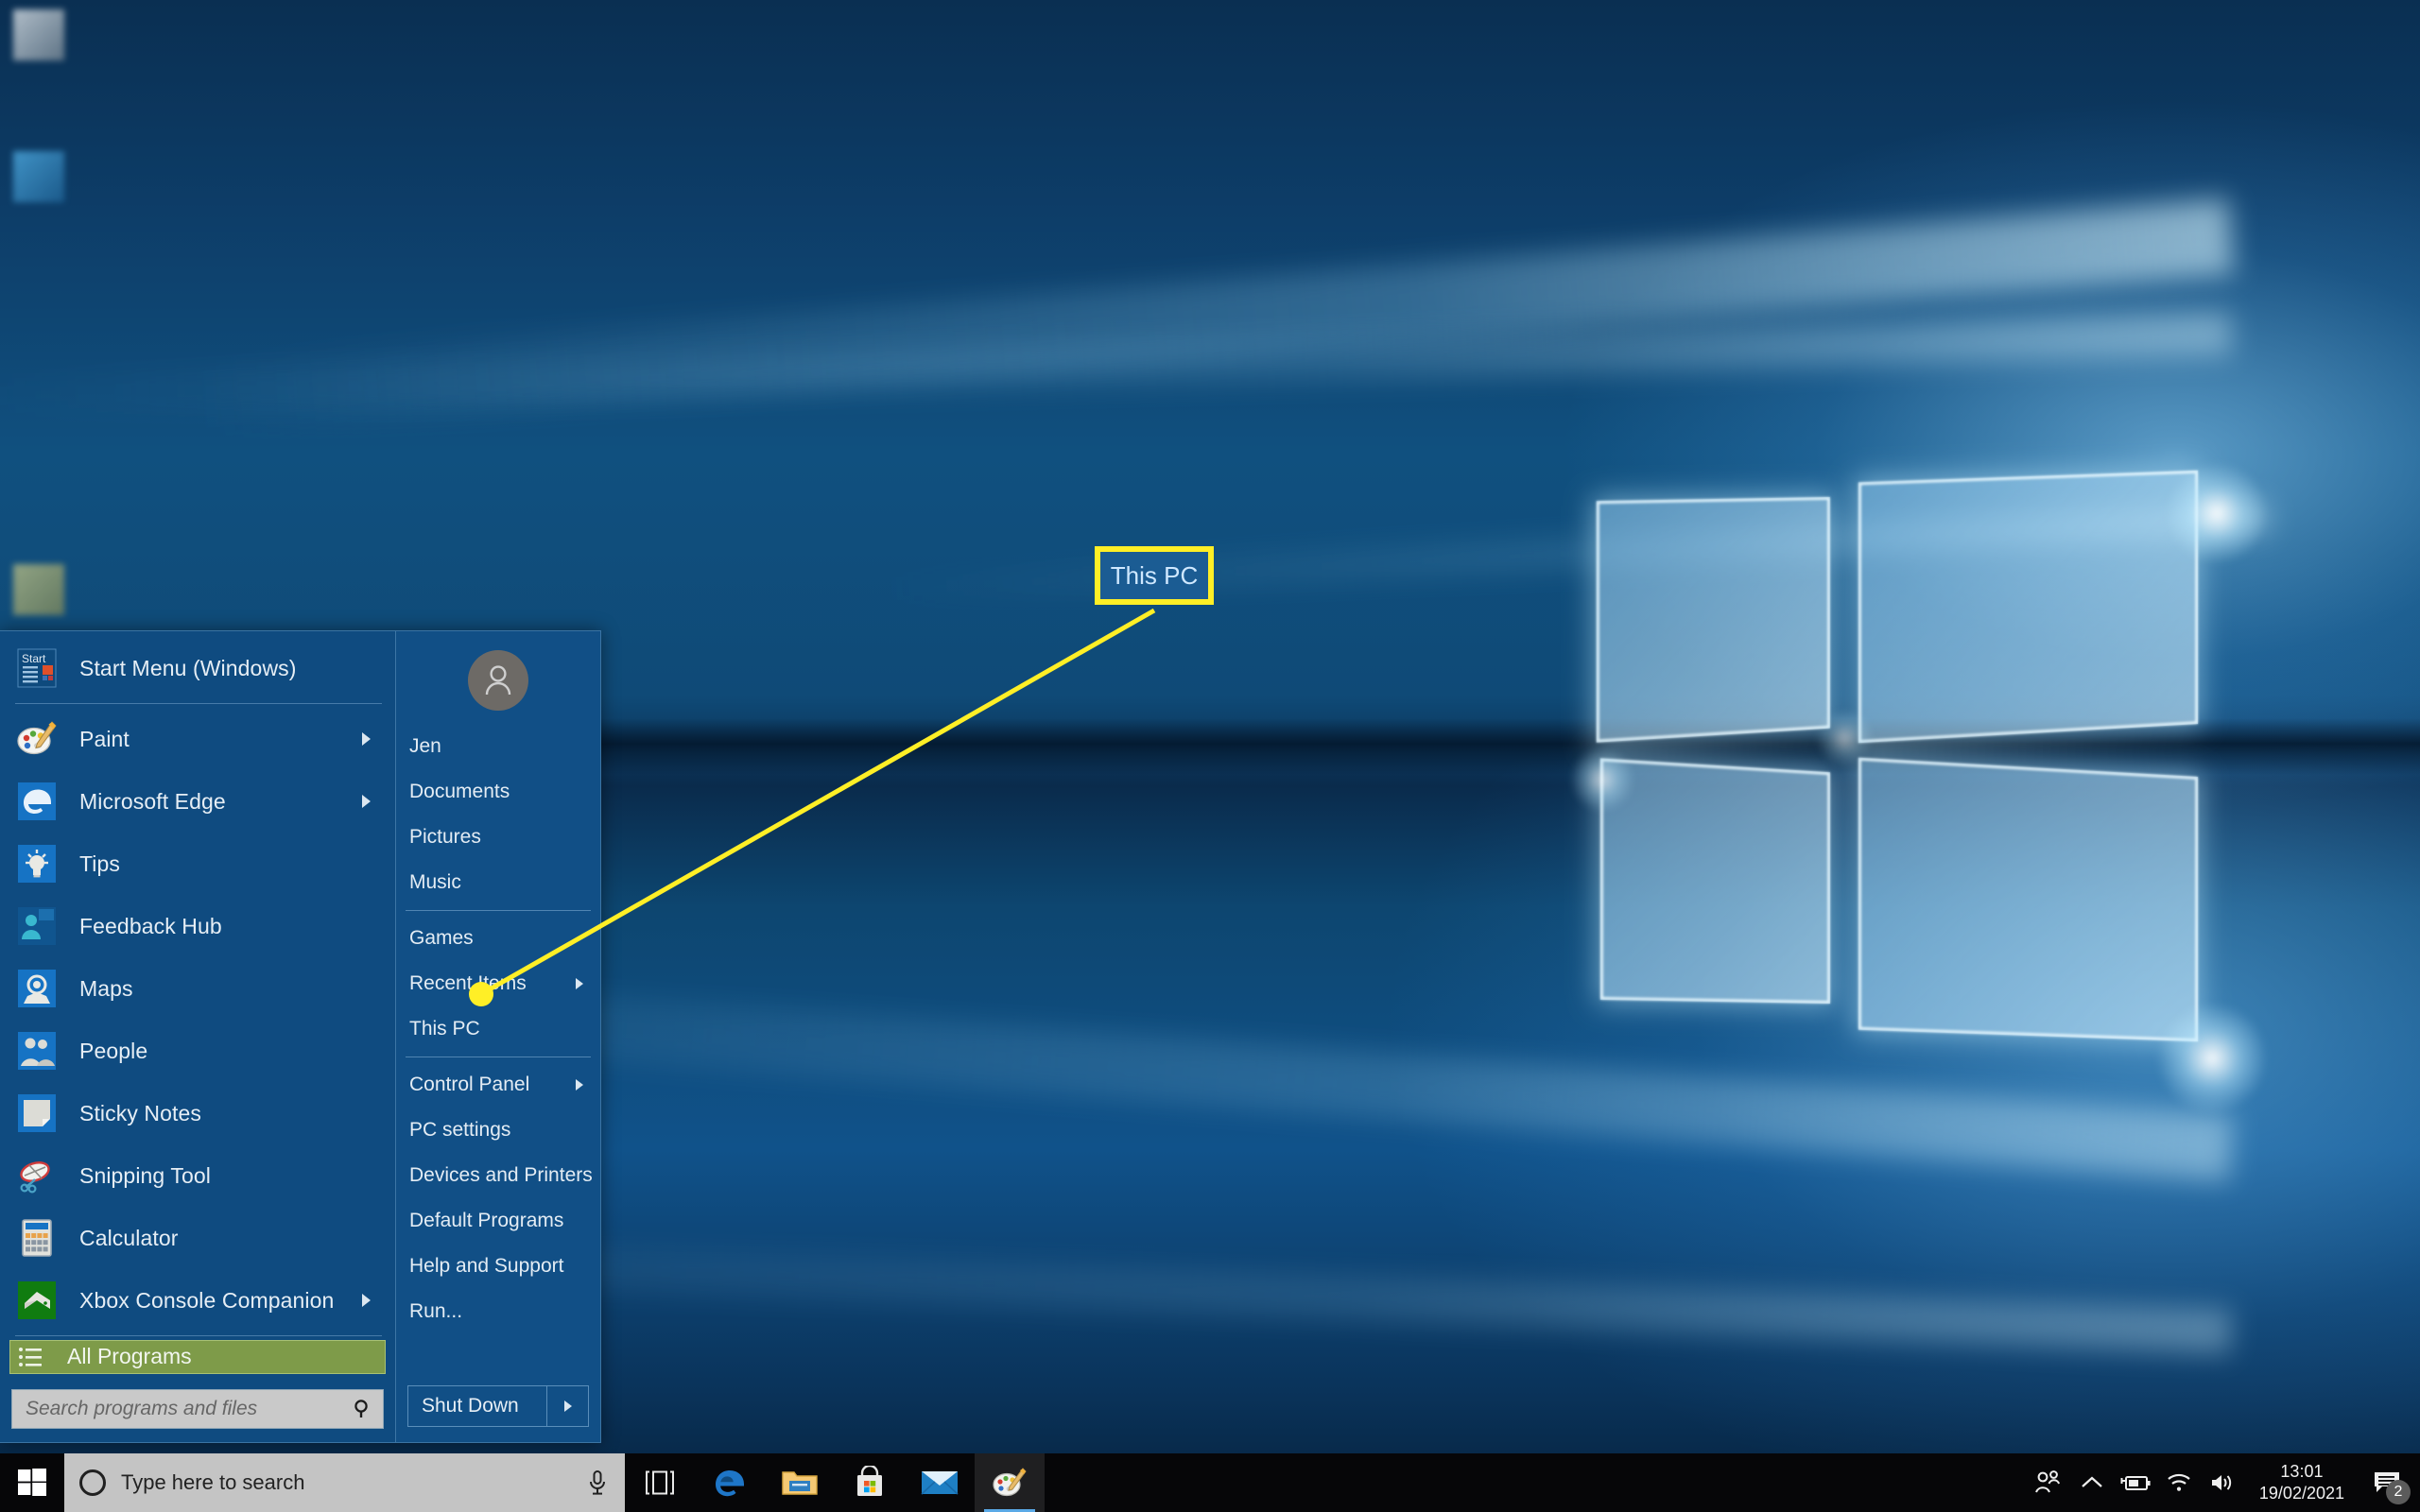  Describe the element at coordinates (435, 882) in the screenshot. I see `start-menu-item-label: Music` at that location.